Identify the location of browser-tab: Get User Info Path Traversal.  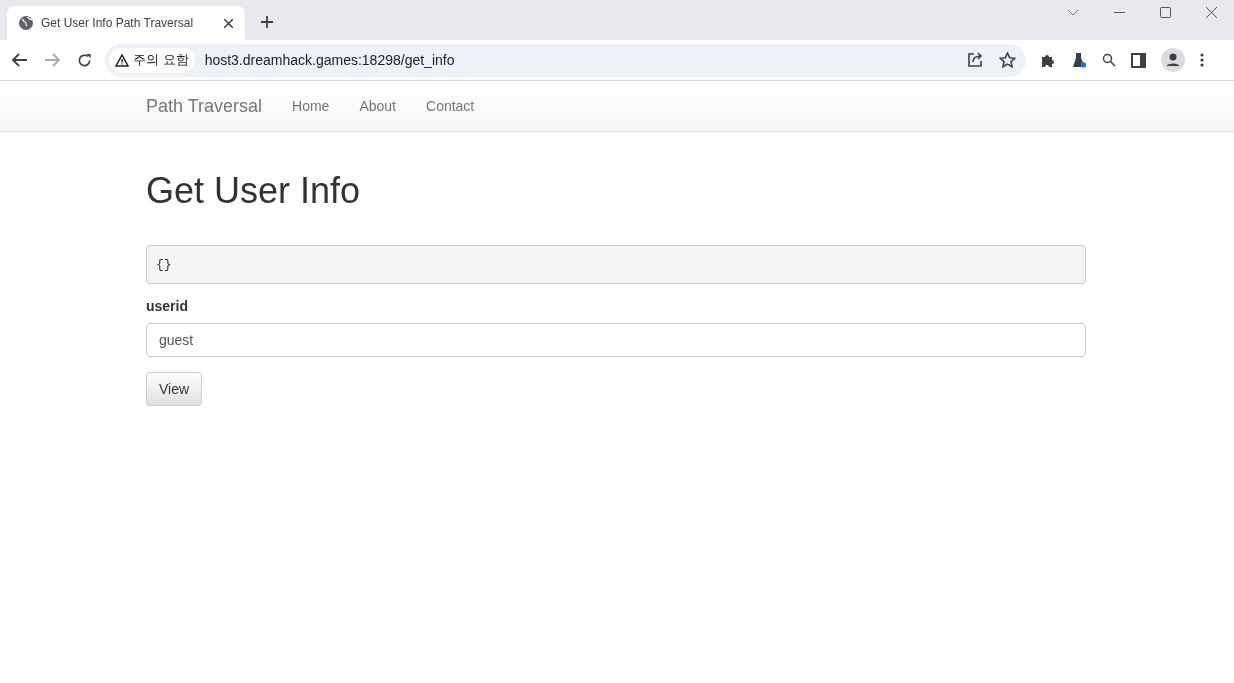
(126, 23).